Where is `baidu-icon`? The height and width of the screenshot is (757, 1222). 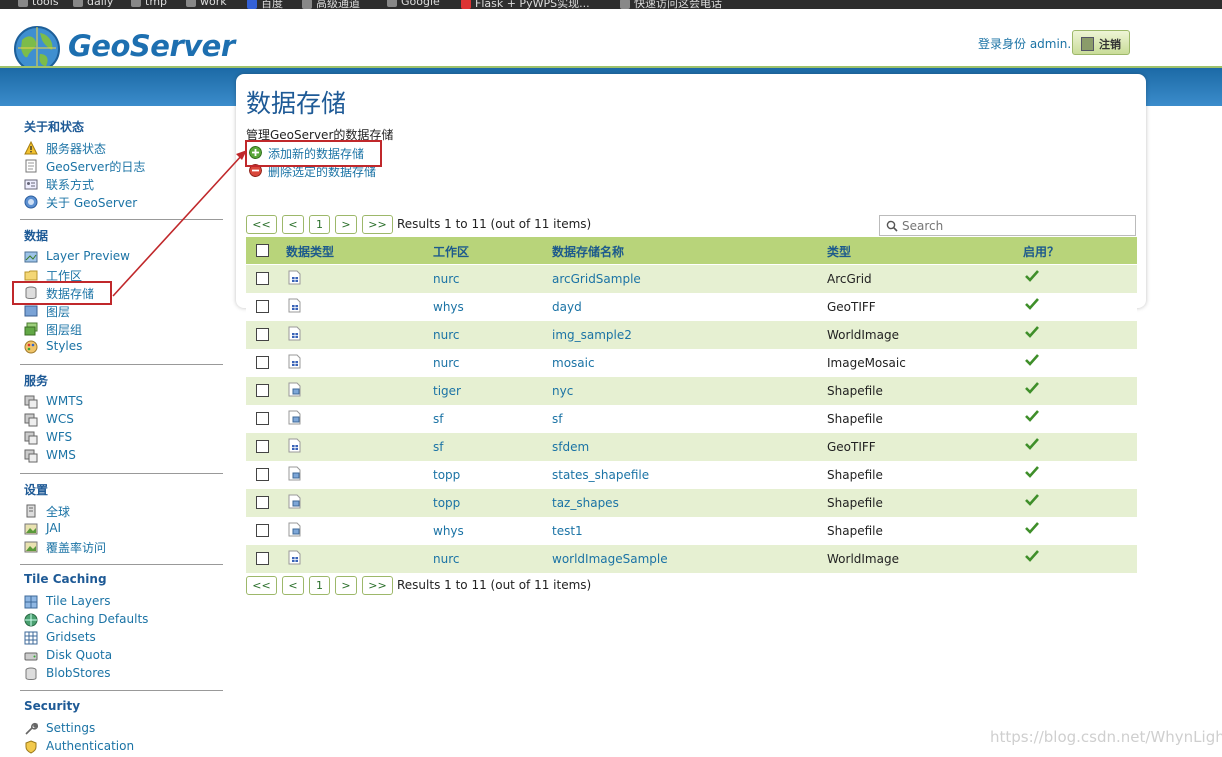
baidu-icon is located at coordinates (252, 4).